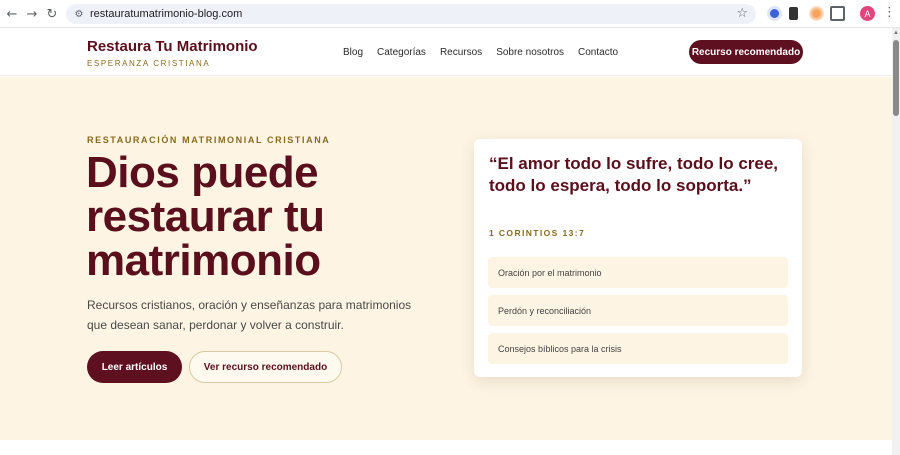 The image size is (900, 455). Describe the element at coordinates (401, 52) in the screenshot. I see `nav-categorias: Categorías` at that location.